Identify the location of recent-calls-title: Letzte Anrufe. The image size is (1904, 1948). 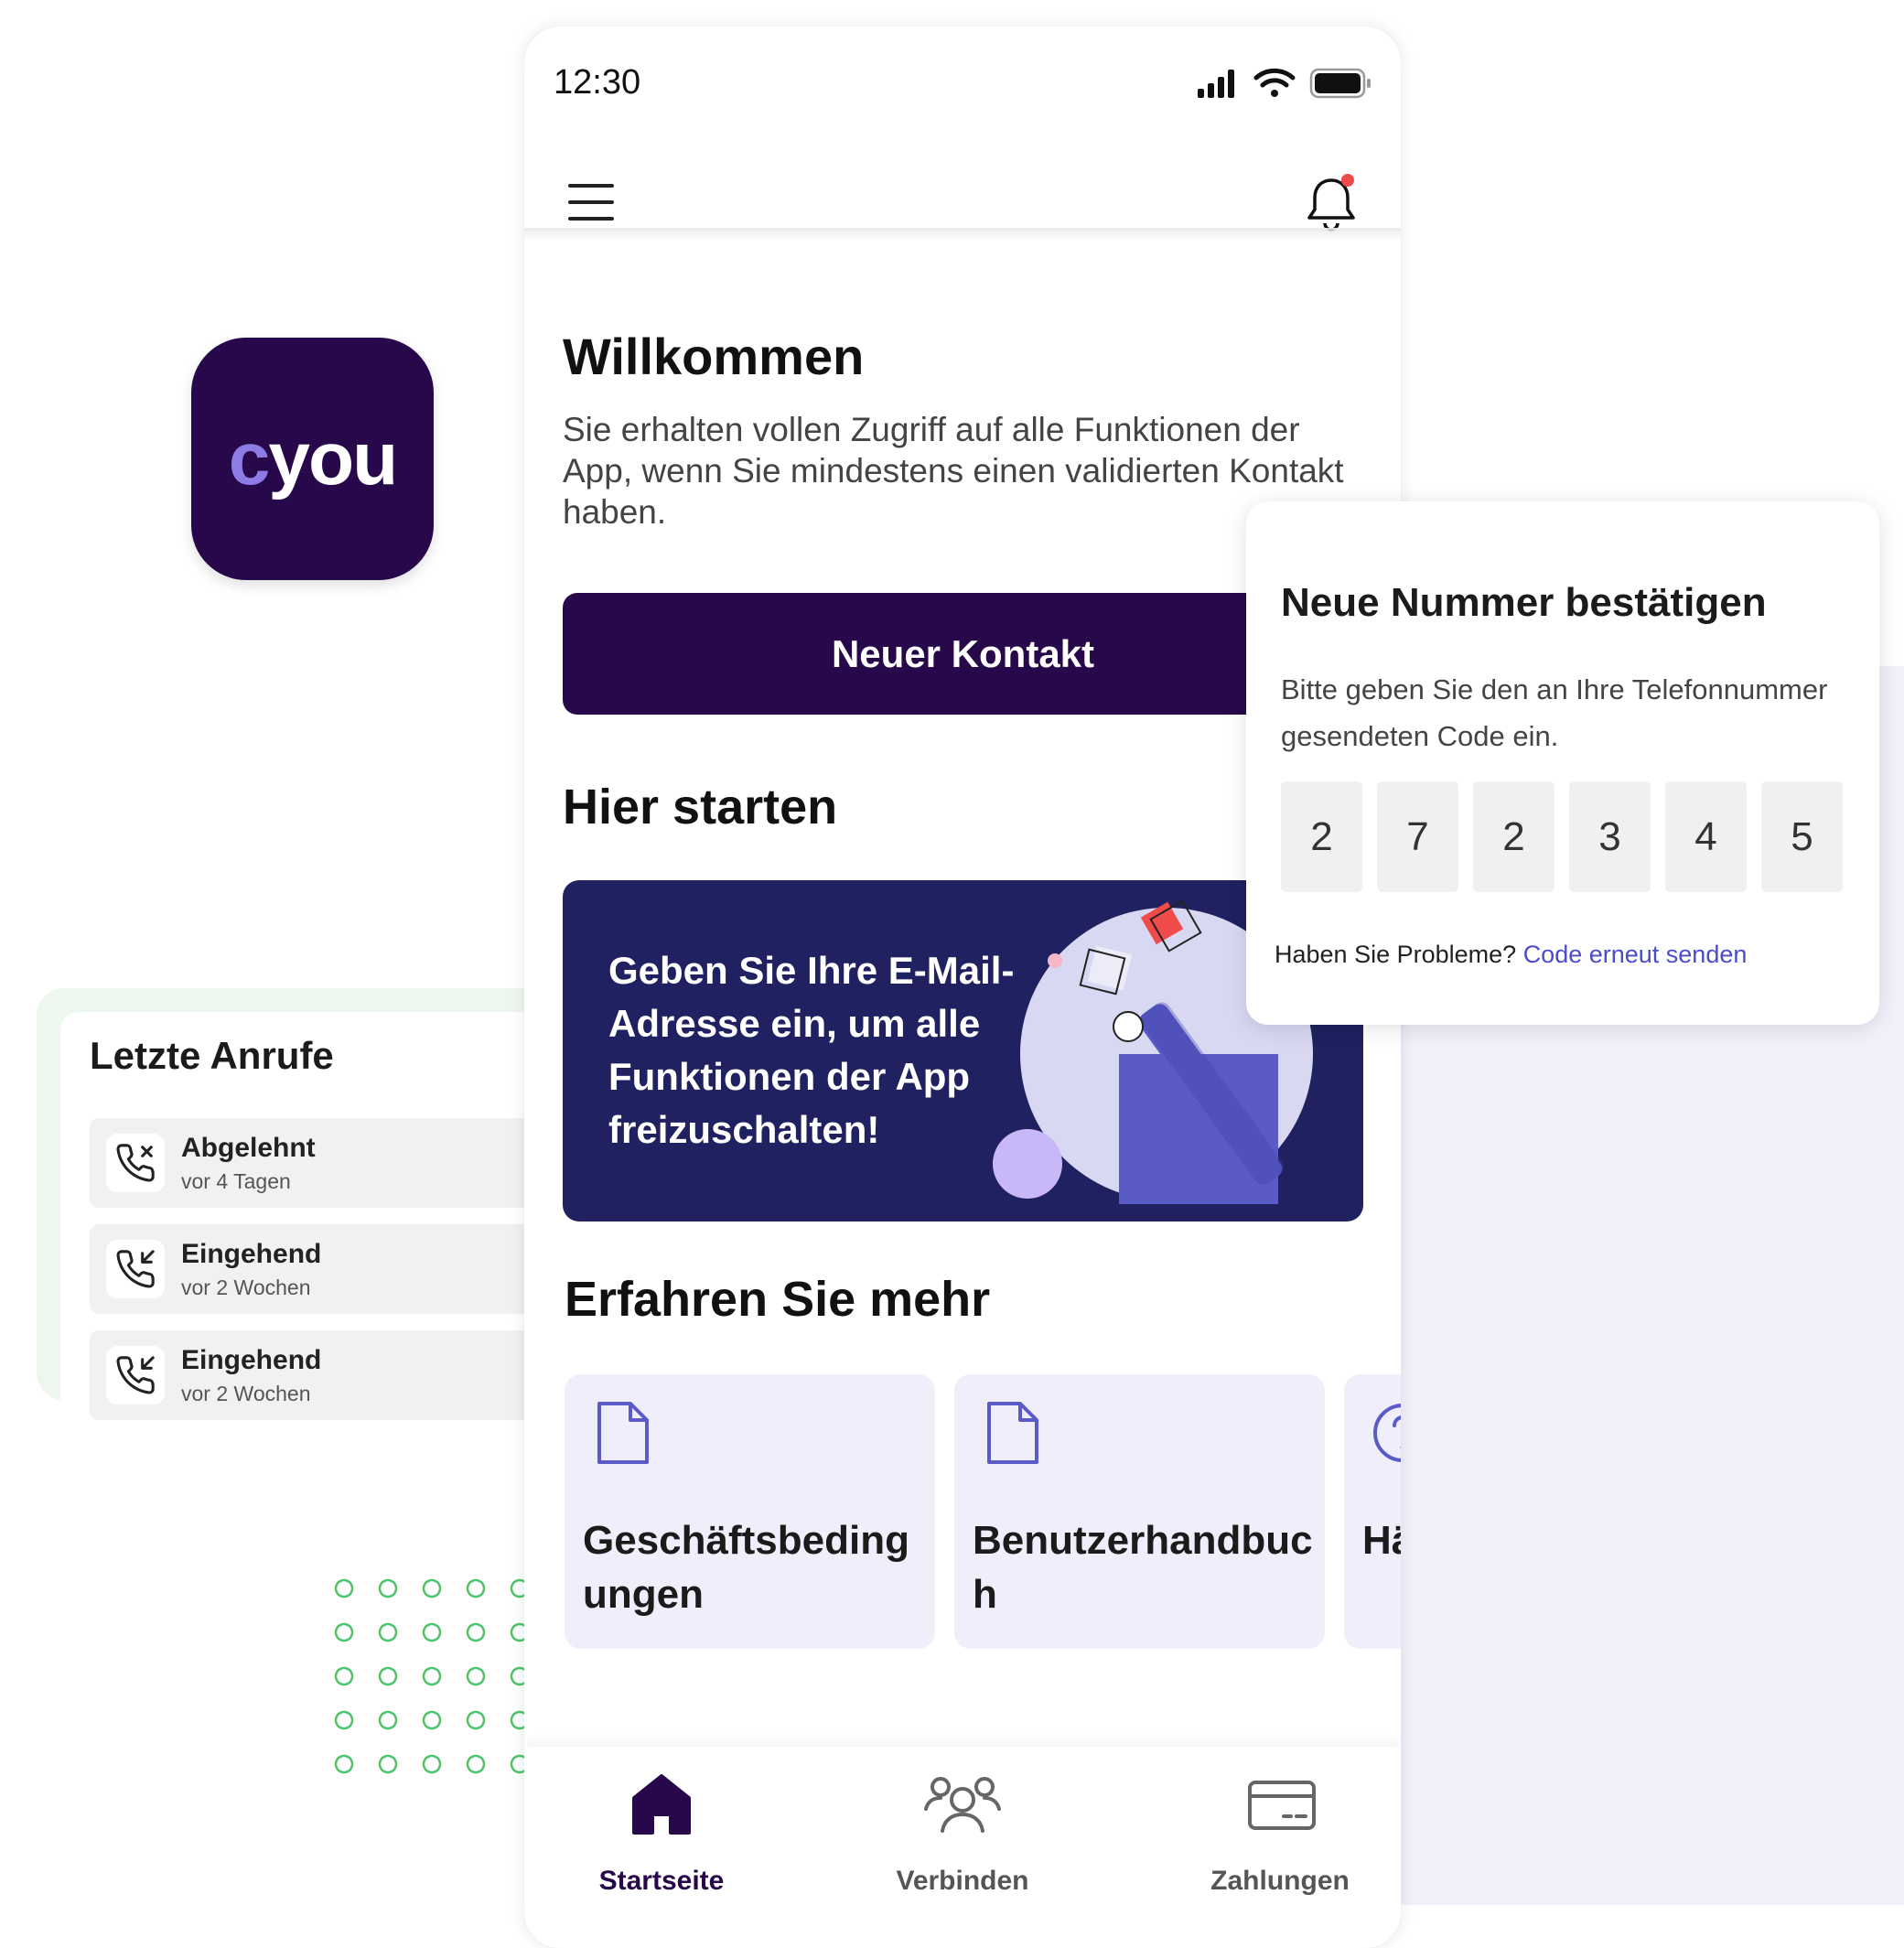
(212, 1055).